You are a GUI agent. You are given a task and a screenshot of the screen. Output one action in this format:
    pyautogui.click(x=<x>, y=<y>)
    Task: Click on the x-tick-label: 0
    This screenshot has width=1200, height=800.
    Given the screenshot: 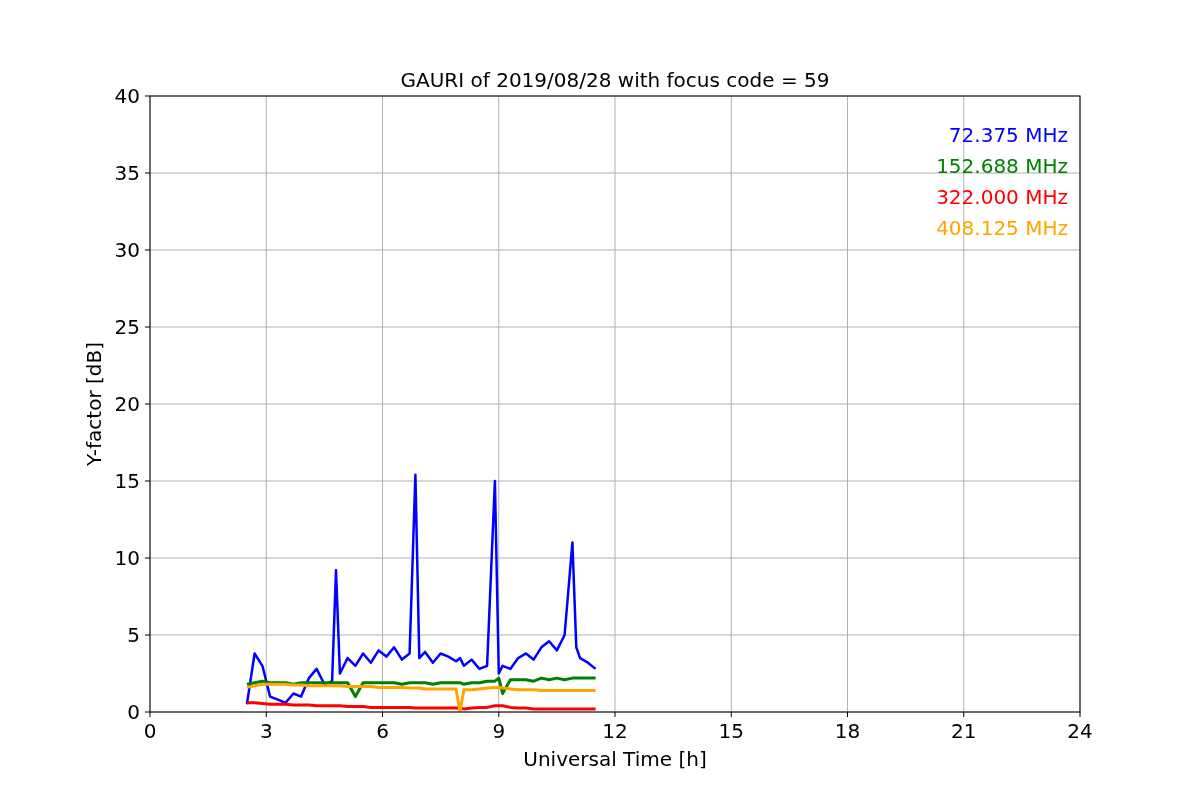 What is the action you would take?
    pyautogui.click(x=150, y=731)
    